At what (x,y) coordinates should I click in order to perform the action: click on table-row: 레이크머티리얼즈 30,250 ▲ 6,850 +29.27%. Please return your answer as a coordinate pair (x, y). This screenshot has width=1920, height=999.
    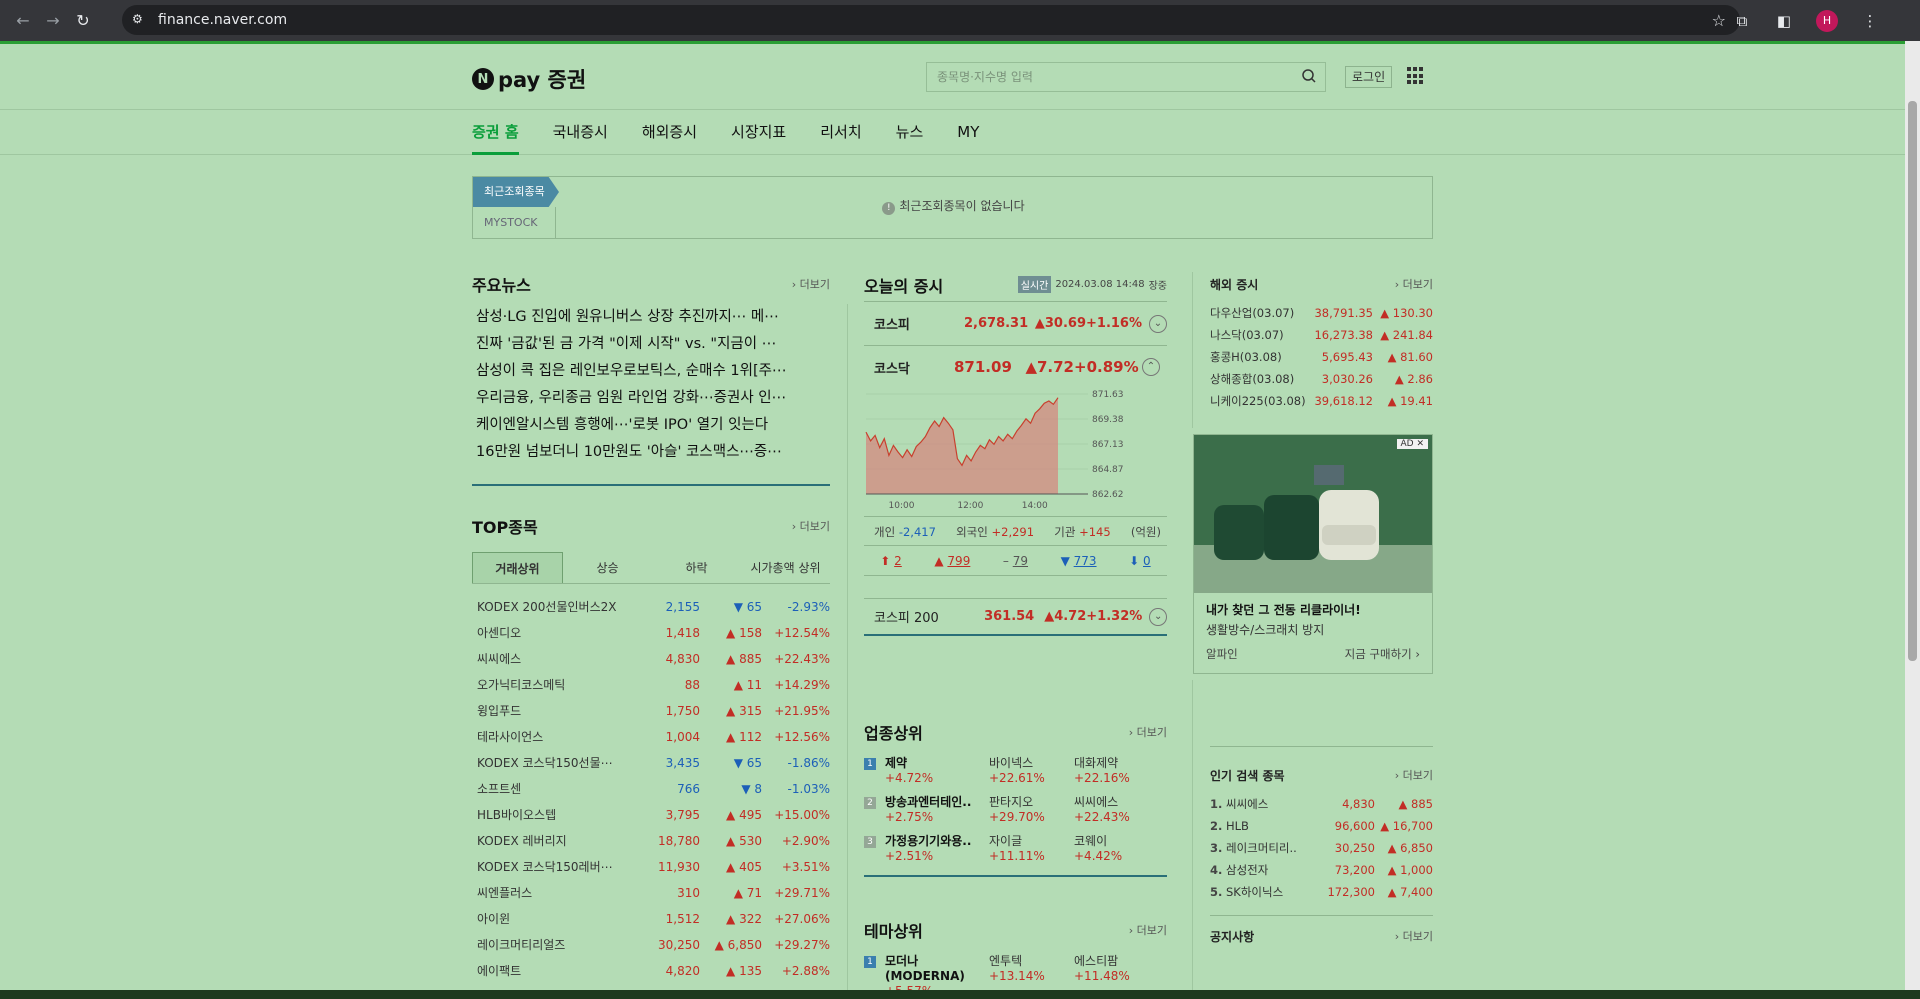
    Looking at the image, I should click on (651, 945).